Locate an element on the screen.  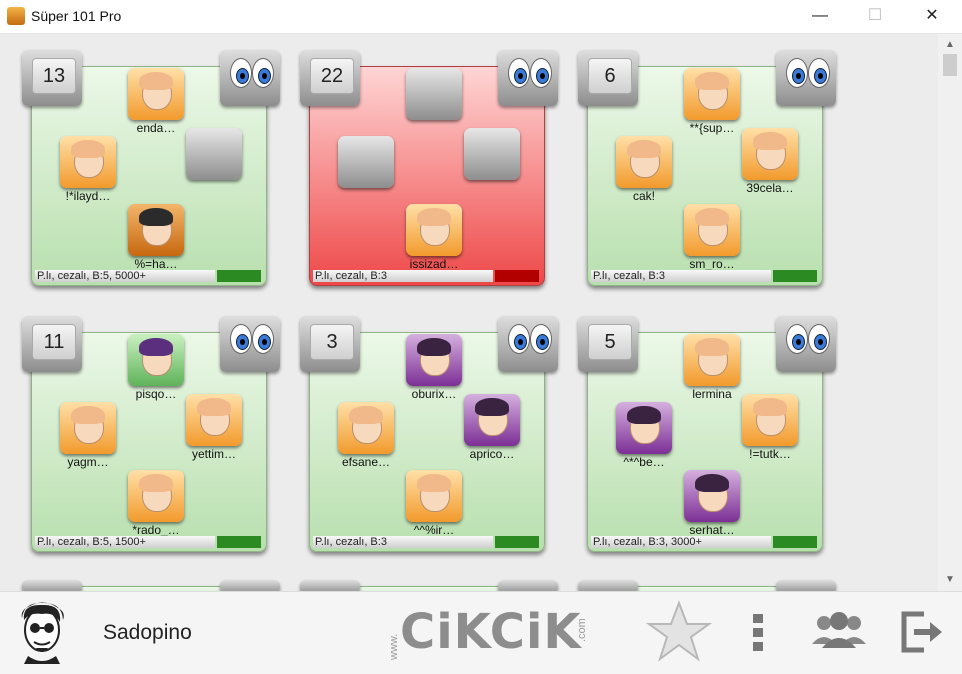
minimize-button: — is located at coordinates (820, 16).